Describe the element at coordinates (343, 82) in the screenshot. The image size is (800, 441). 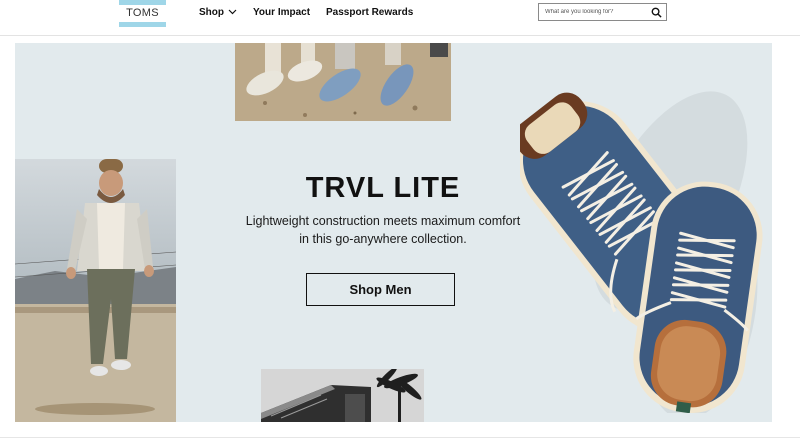
I see `sneakers-on-dirt-image` at that location.